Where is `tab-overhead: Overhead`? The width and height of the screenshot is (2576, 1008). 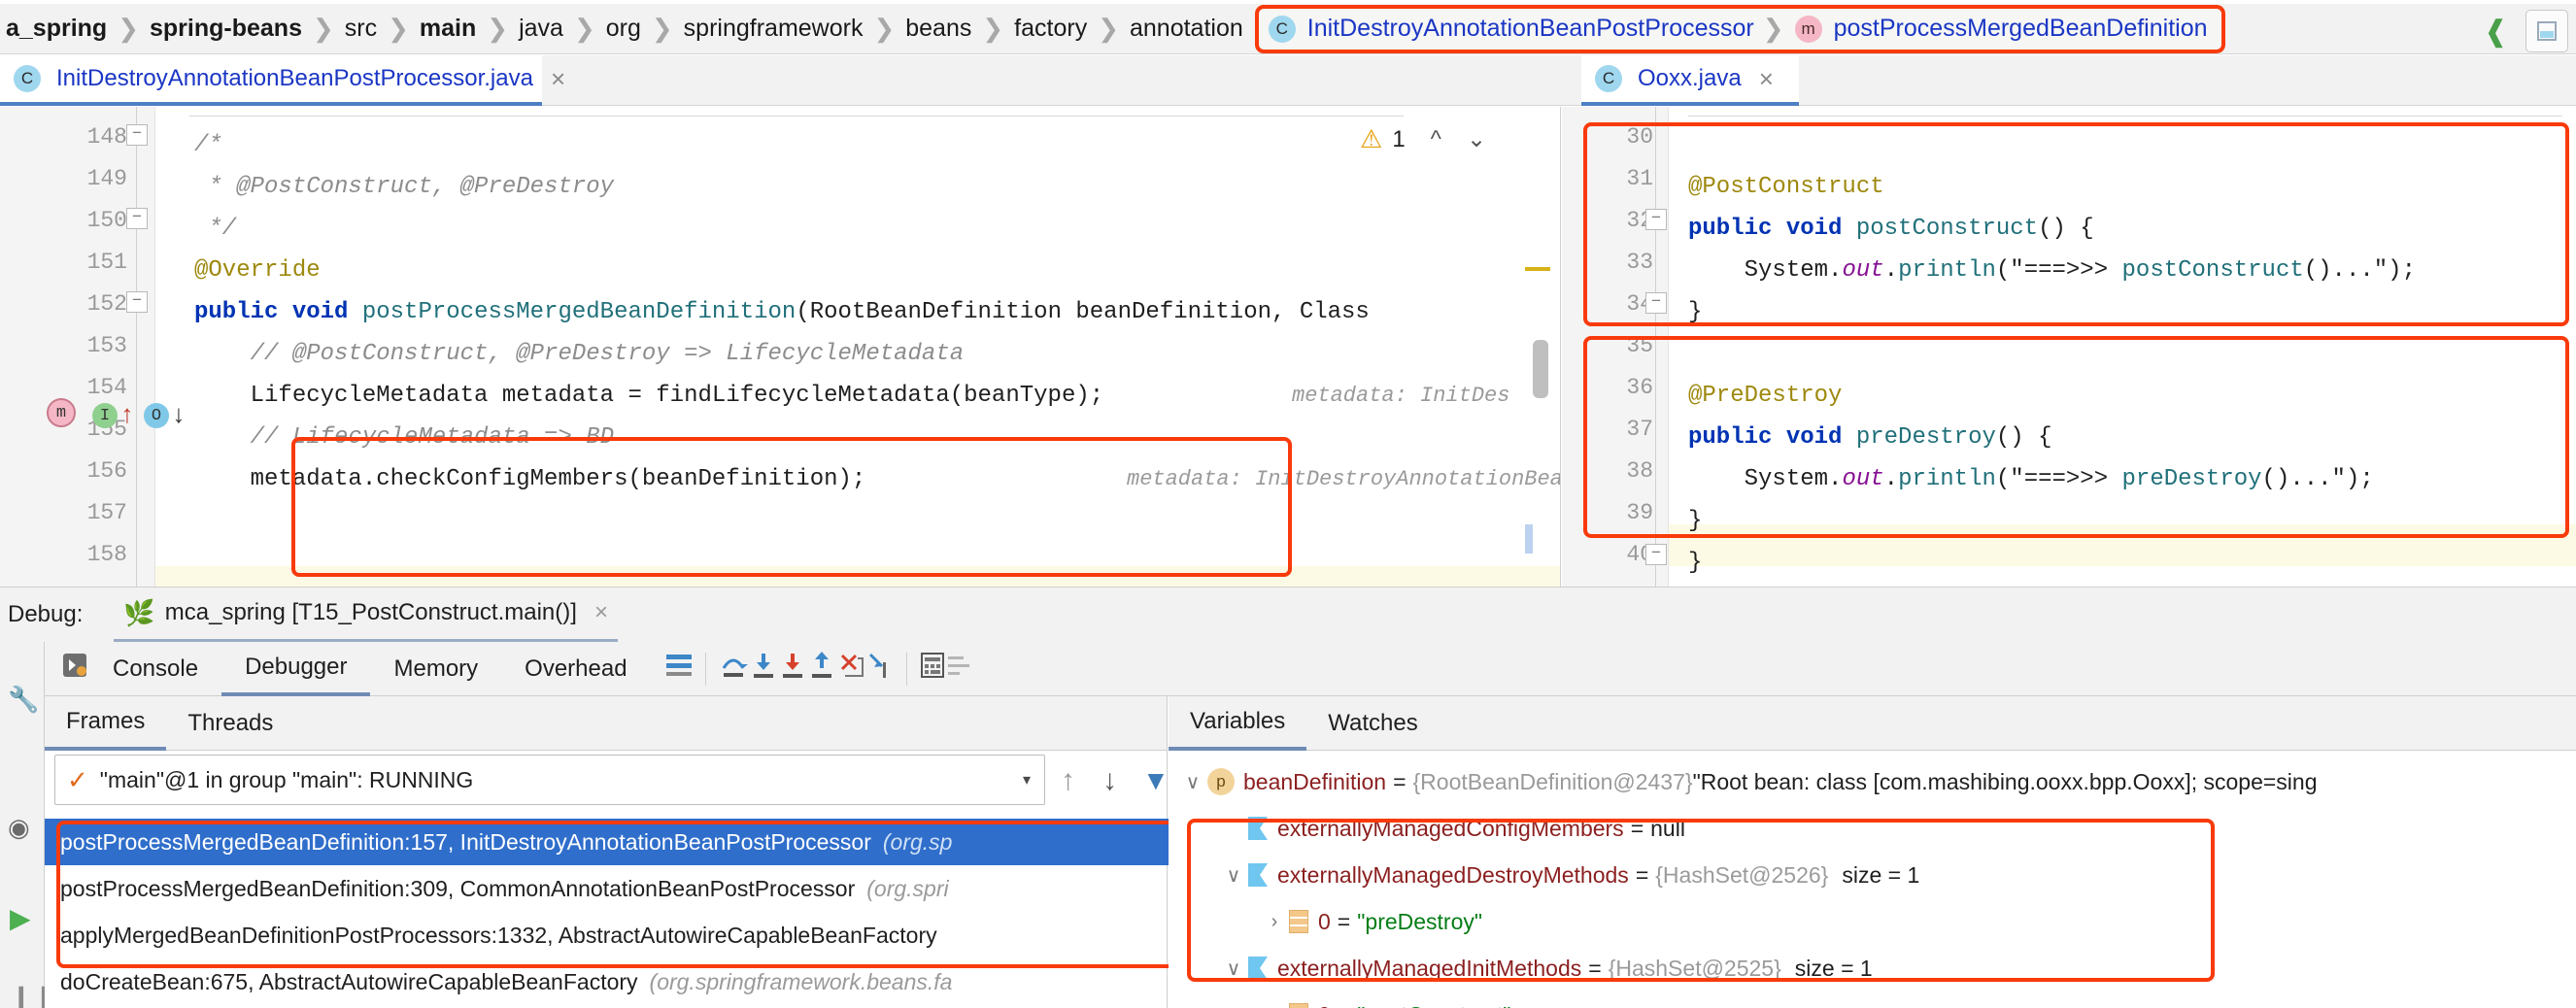 tab-overhead: Overhead is located at coordinates (575, 669).